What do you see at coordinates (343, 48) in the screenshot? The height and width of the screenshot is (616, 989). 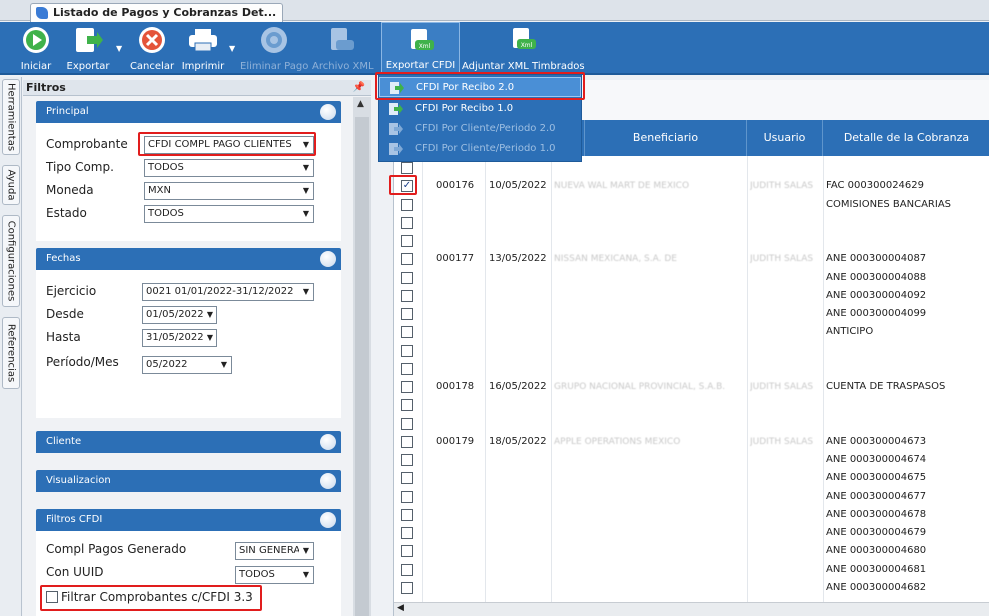 I see `archivo-xml-button: Archivo XML` at bounding box center [343, 48].